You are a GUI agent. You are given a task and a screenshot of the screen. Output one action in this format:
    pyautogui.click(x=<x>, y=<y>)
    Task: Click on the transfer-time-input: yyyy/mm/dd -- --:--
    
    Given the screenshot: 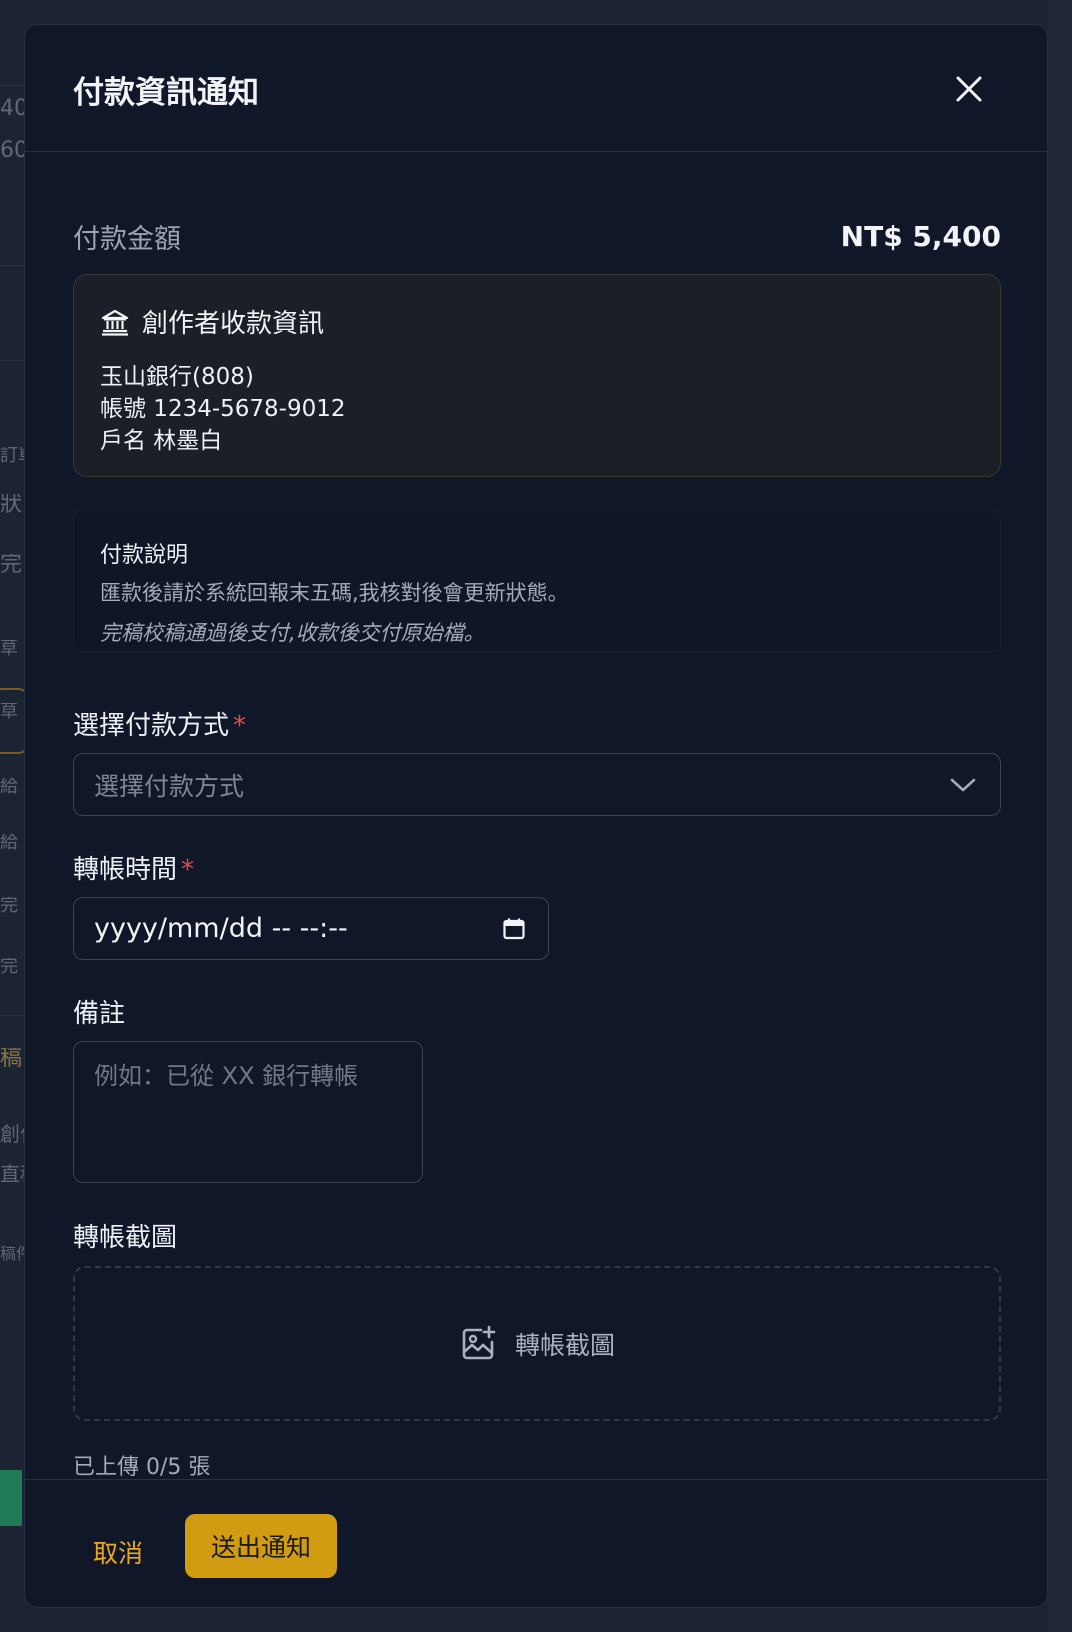 What is the action you would take?
    pyautogui.click(x=311, y=928)
    